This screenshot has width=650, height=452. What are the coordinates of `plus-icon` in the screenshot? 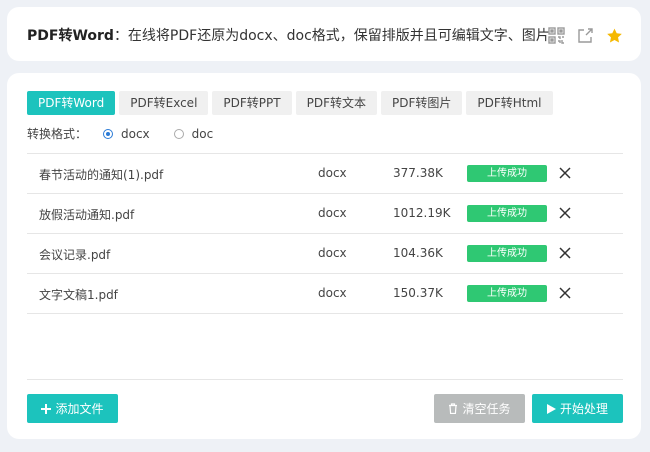 It's located at (46, 408).